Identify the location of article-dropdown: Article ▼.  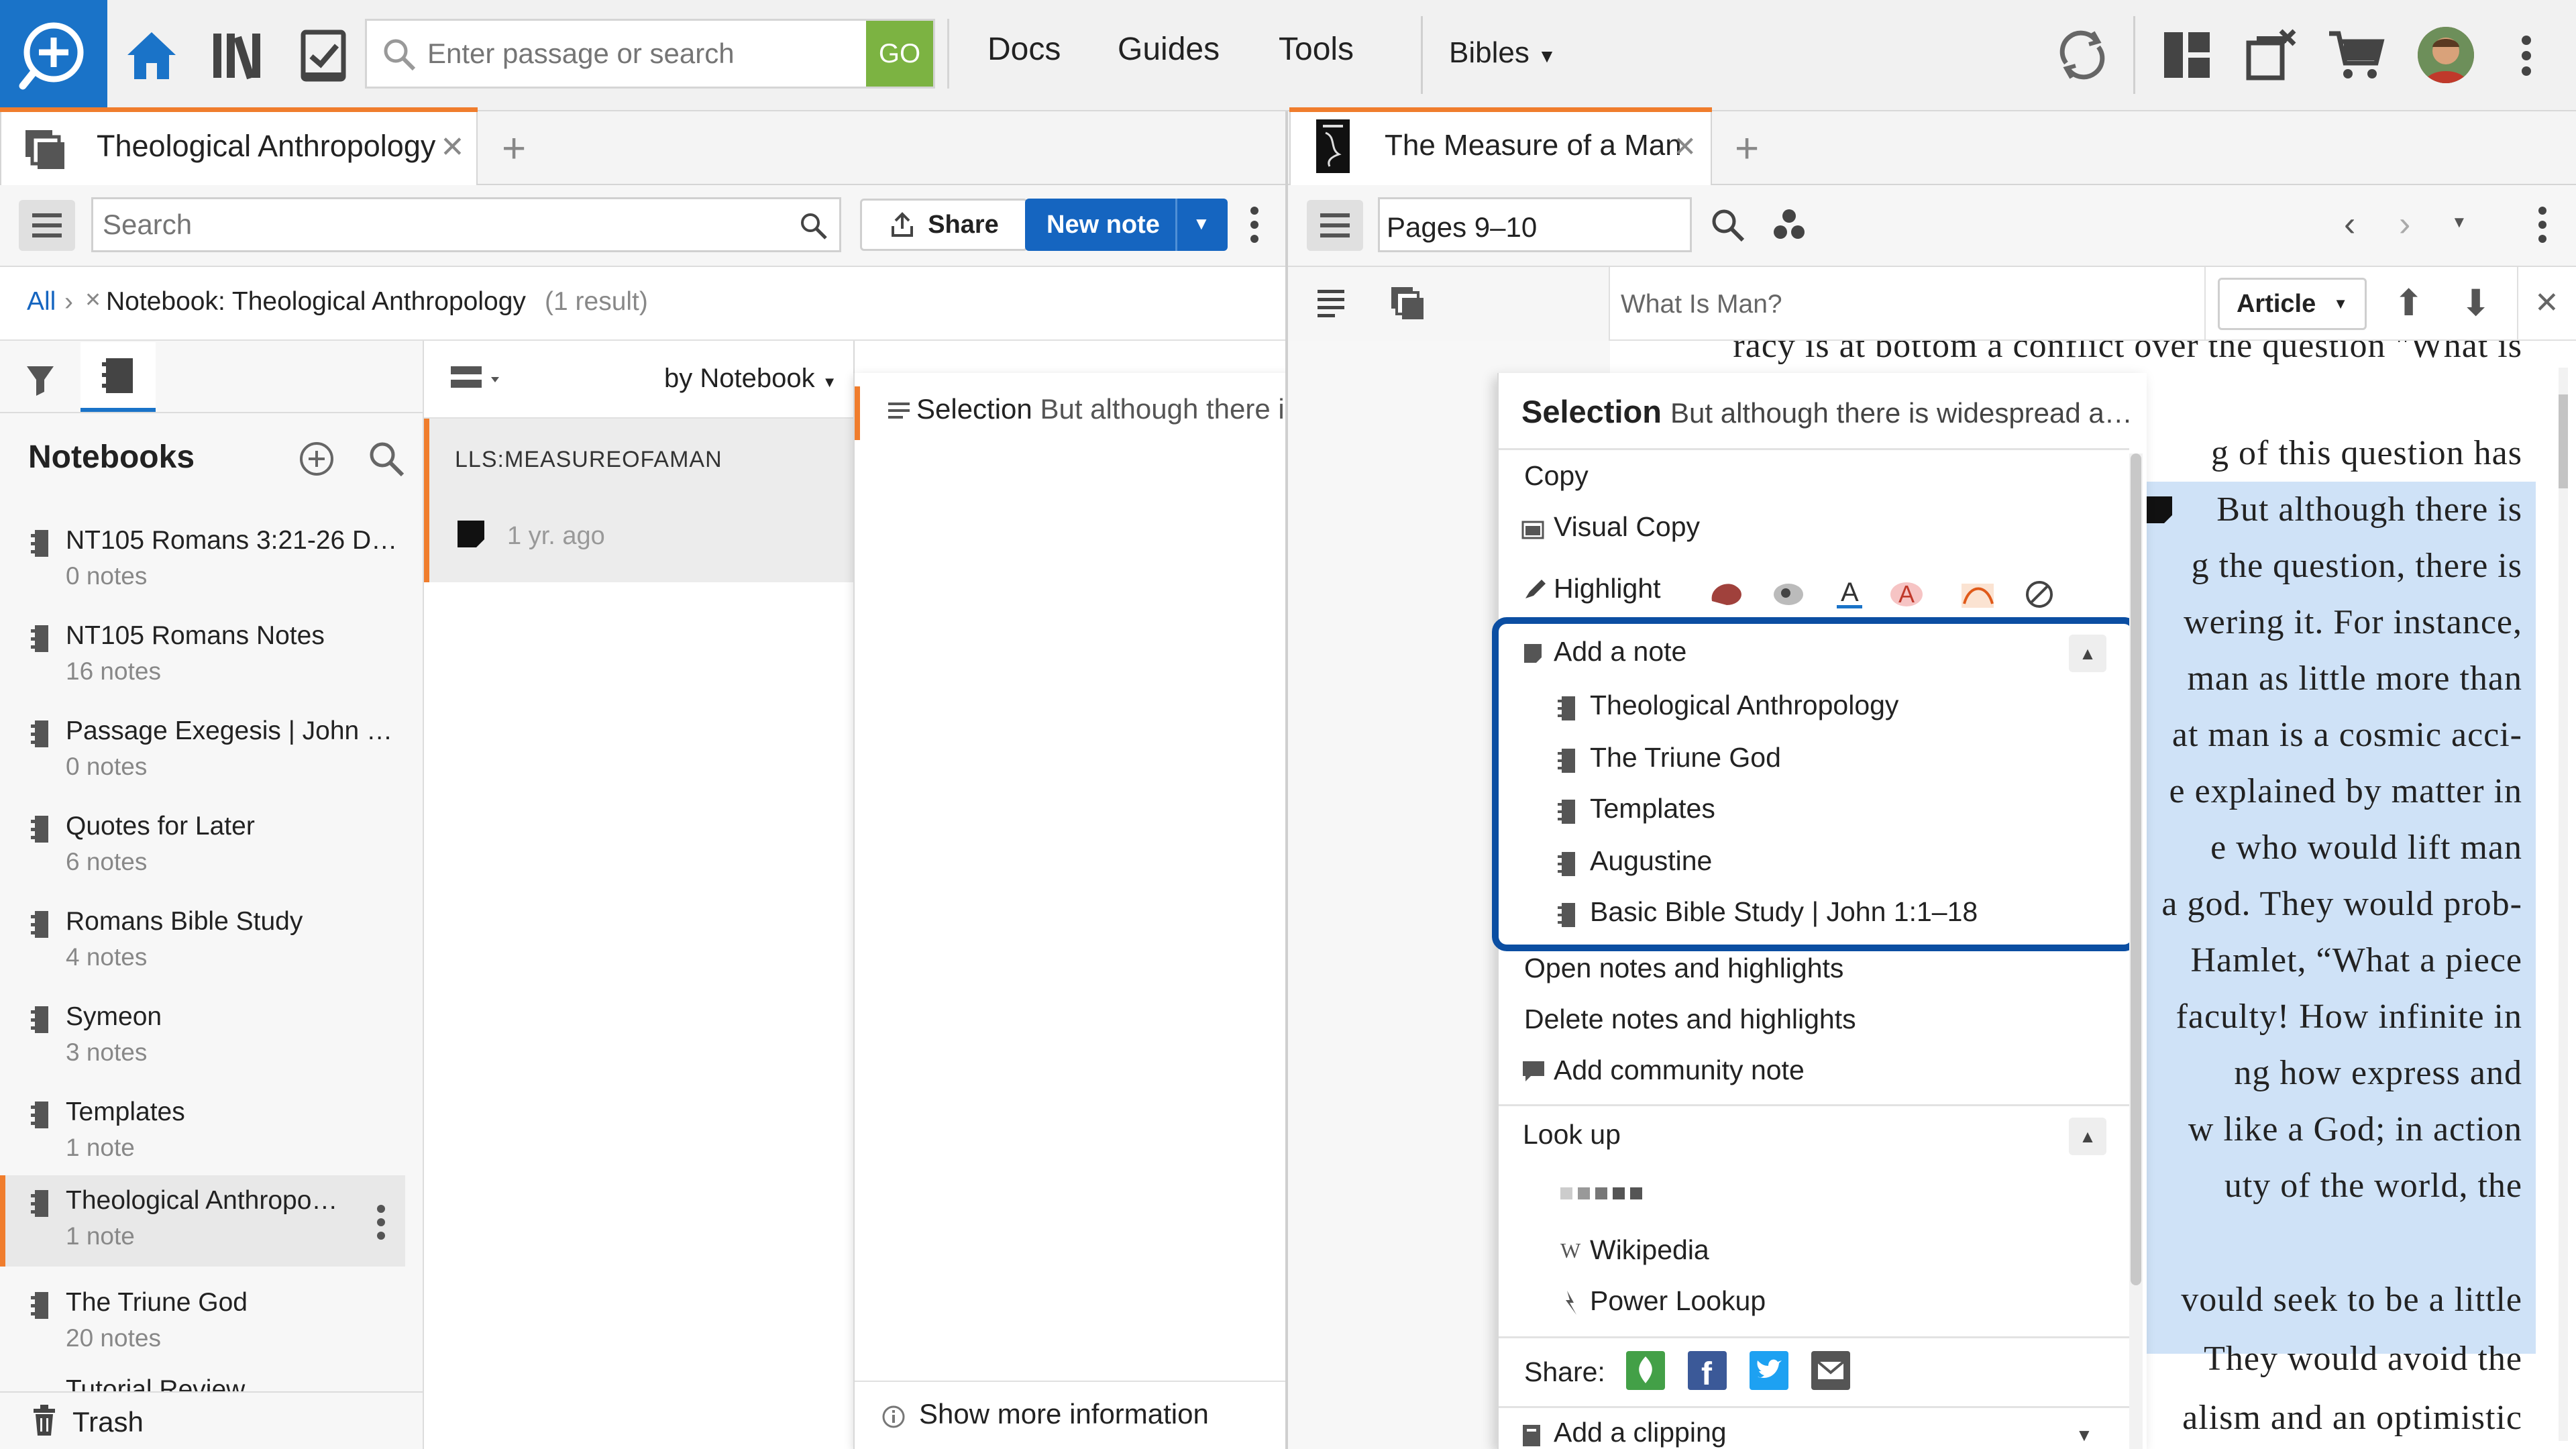
(2292, 304).